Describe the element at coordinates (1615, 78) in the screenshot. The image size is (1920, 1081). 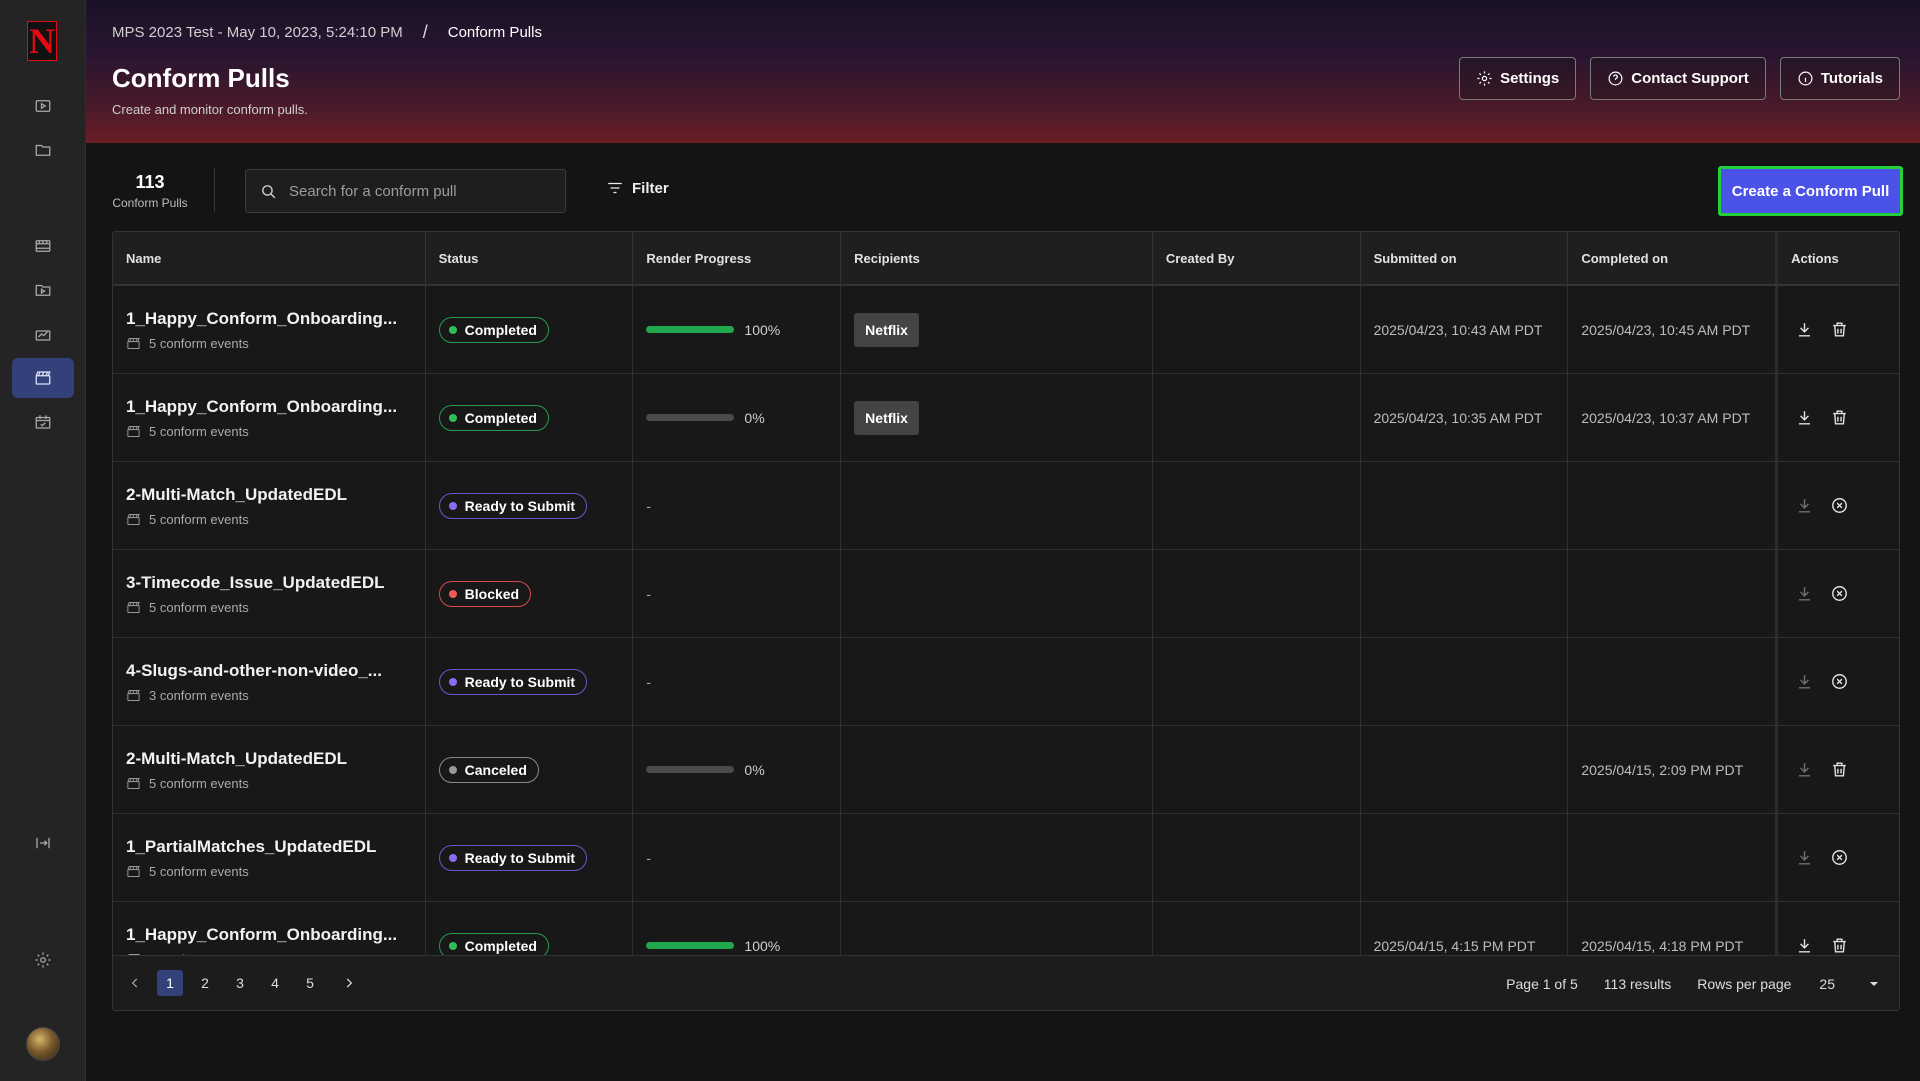
I see `help-circle-icon` at that location.